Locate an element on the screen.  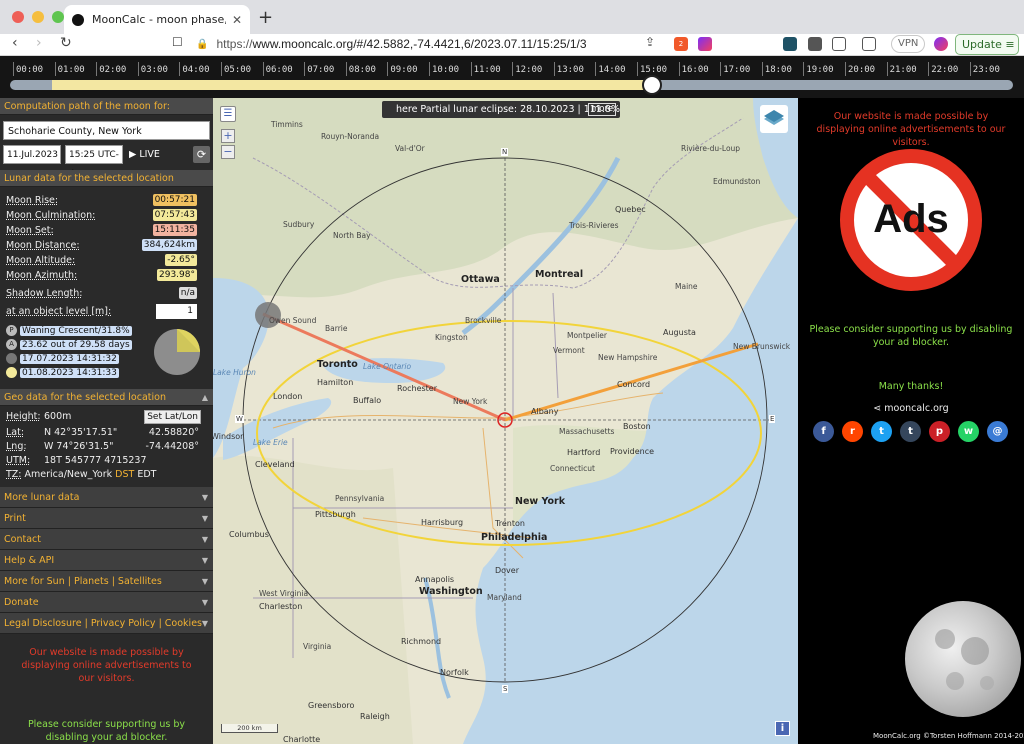
lunar-data-row: Moon Rise: 00:57:21 is located at coordinates (106, 200).